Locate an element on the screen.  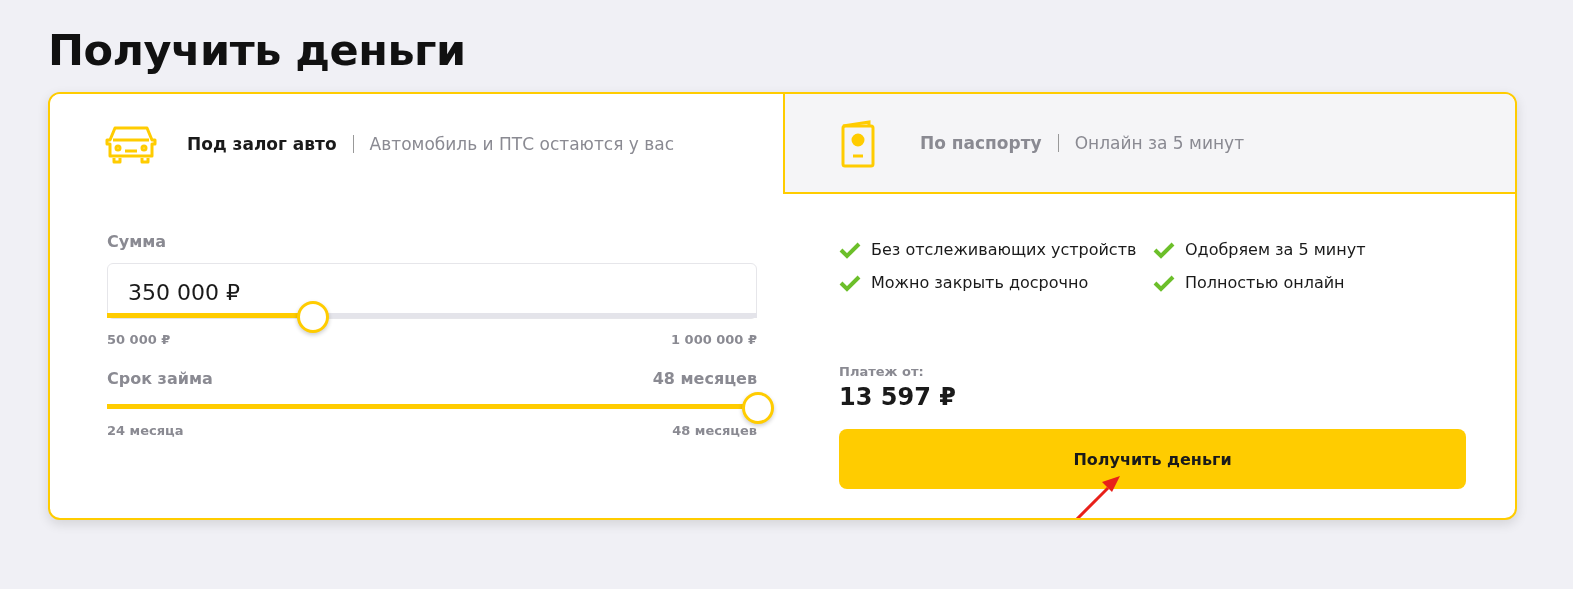
get-money-button: Получить деньги is located at coordinates (1152, 459).